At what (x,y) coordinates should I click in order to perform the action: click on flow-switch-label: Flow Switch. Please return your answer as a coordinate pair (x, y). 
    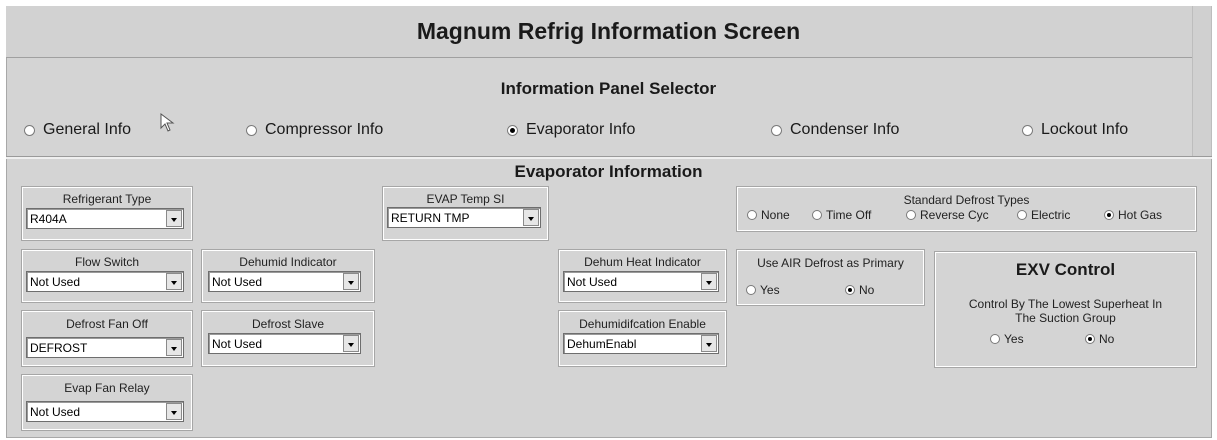
    Looking at the image, I should click on (106, 262).